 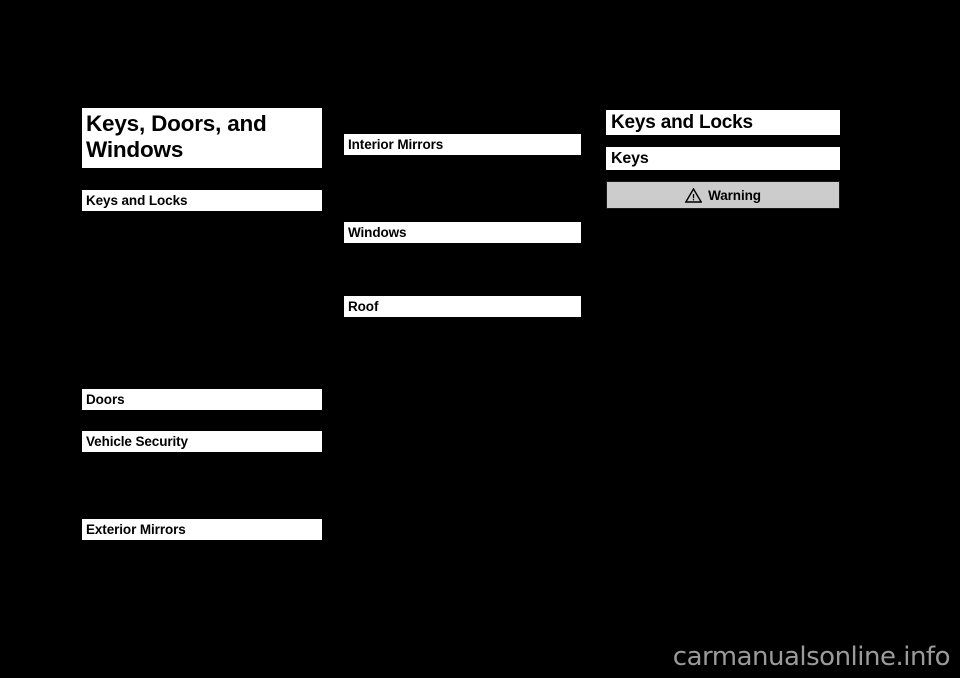 What do you see at coordinates (176, 123) in the screenshot?
I see `chapter-title-line-1: Keys, Doors, and` at bounding box center [176, 123].